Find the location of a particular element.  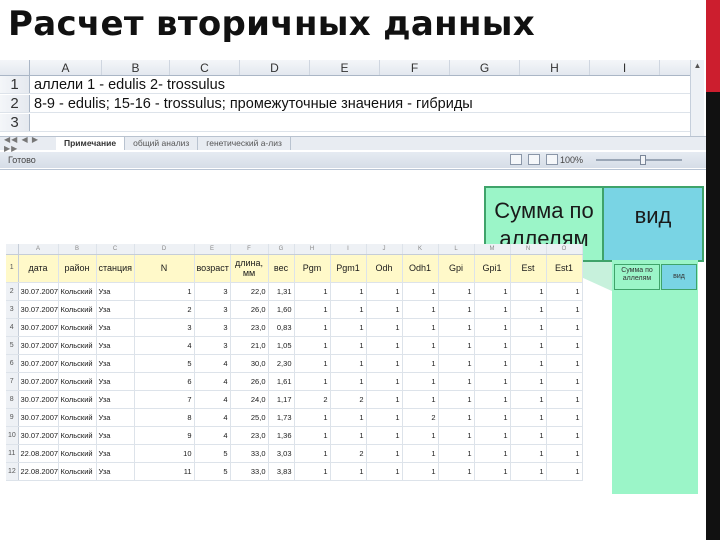

row-number: 3 is located at coordinates (12, 309).